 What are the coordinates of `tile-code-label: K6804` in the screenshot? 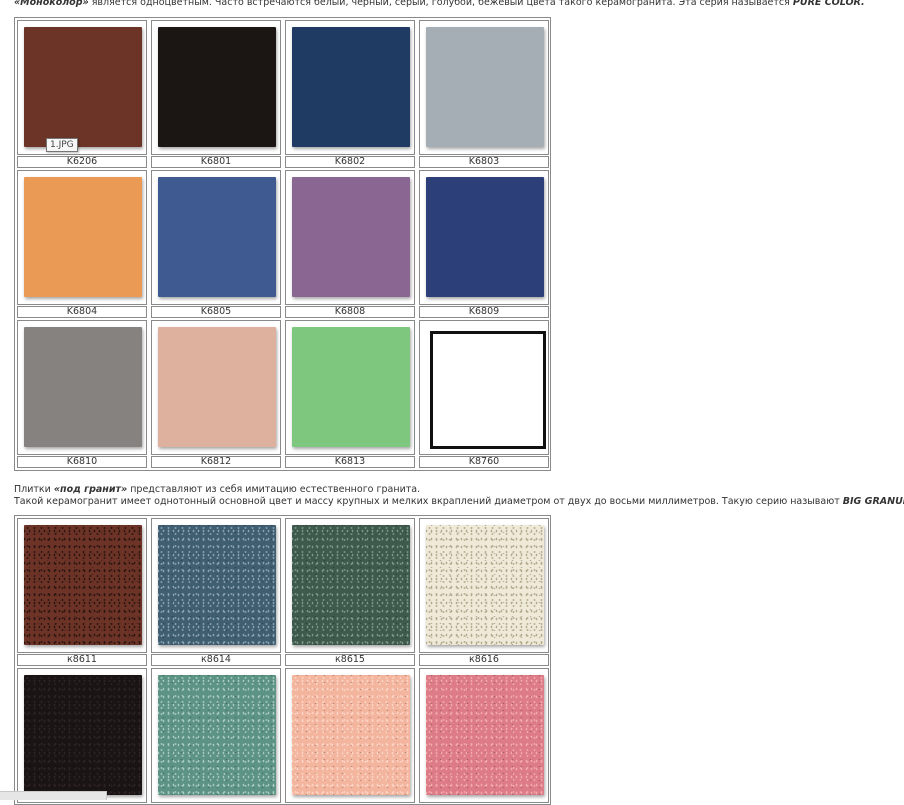 It's located at (82, 312).